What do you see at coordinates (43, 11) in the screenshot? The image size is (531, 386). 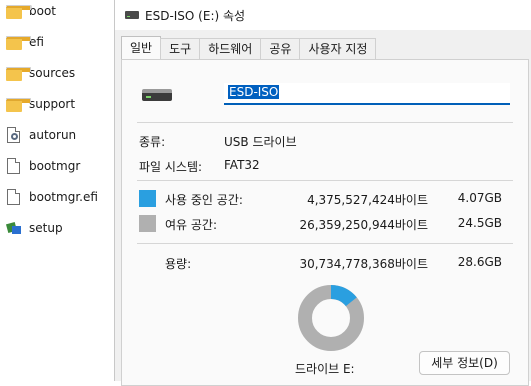 I see `file-name: boot` at bounding box center [43, 11].